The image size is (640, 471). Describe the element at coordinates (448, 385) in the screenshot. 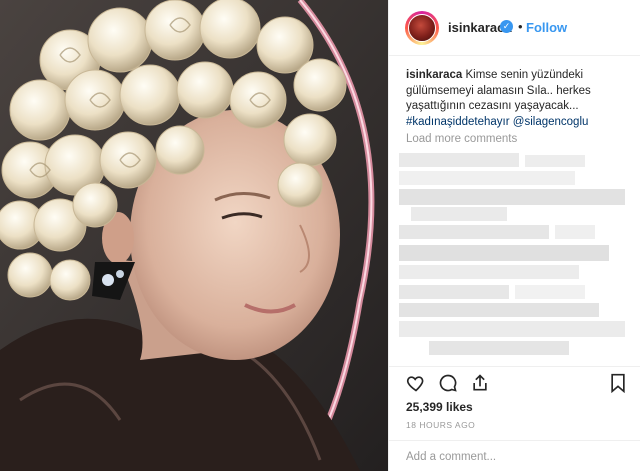

I see `comment-icon` at that location.